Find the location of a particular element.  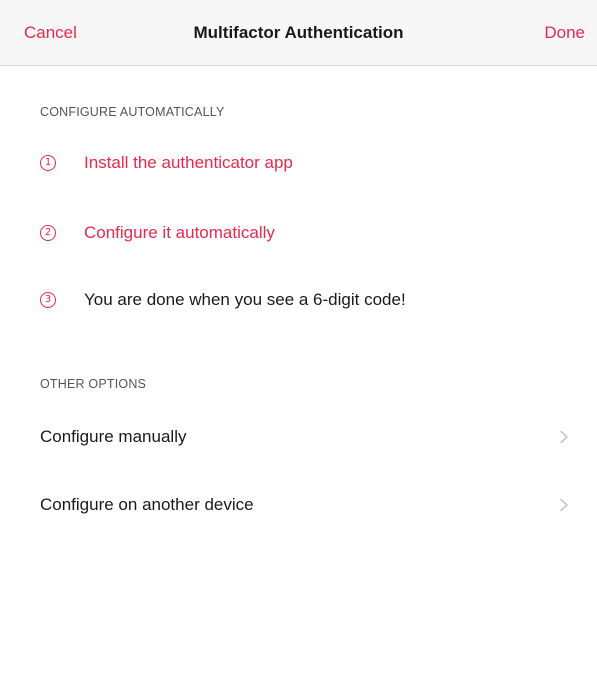

configure-manually-label: Configure manually is located at coordinates (113, 436).